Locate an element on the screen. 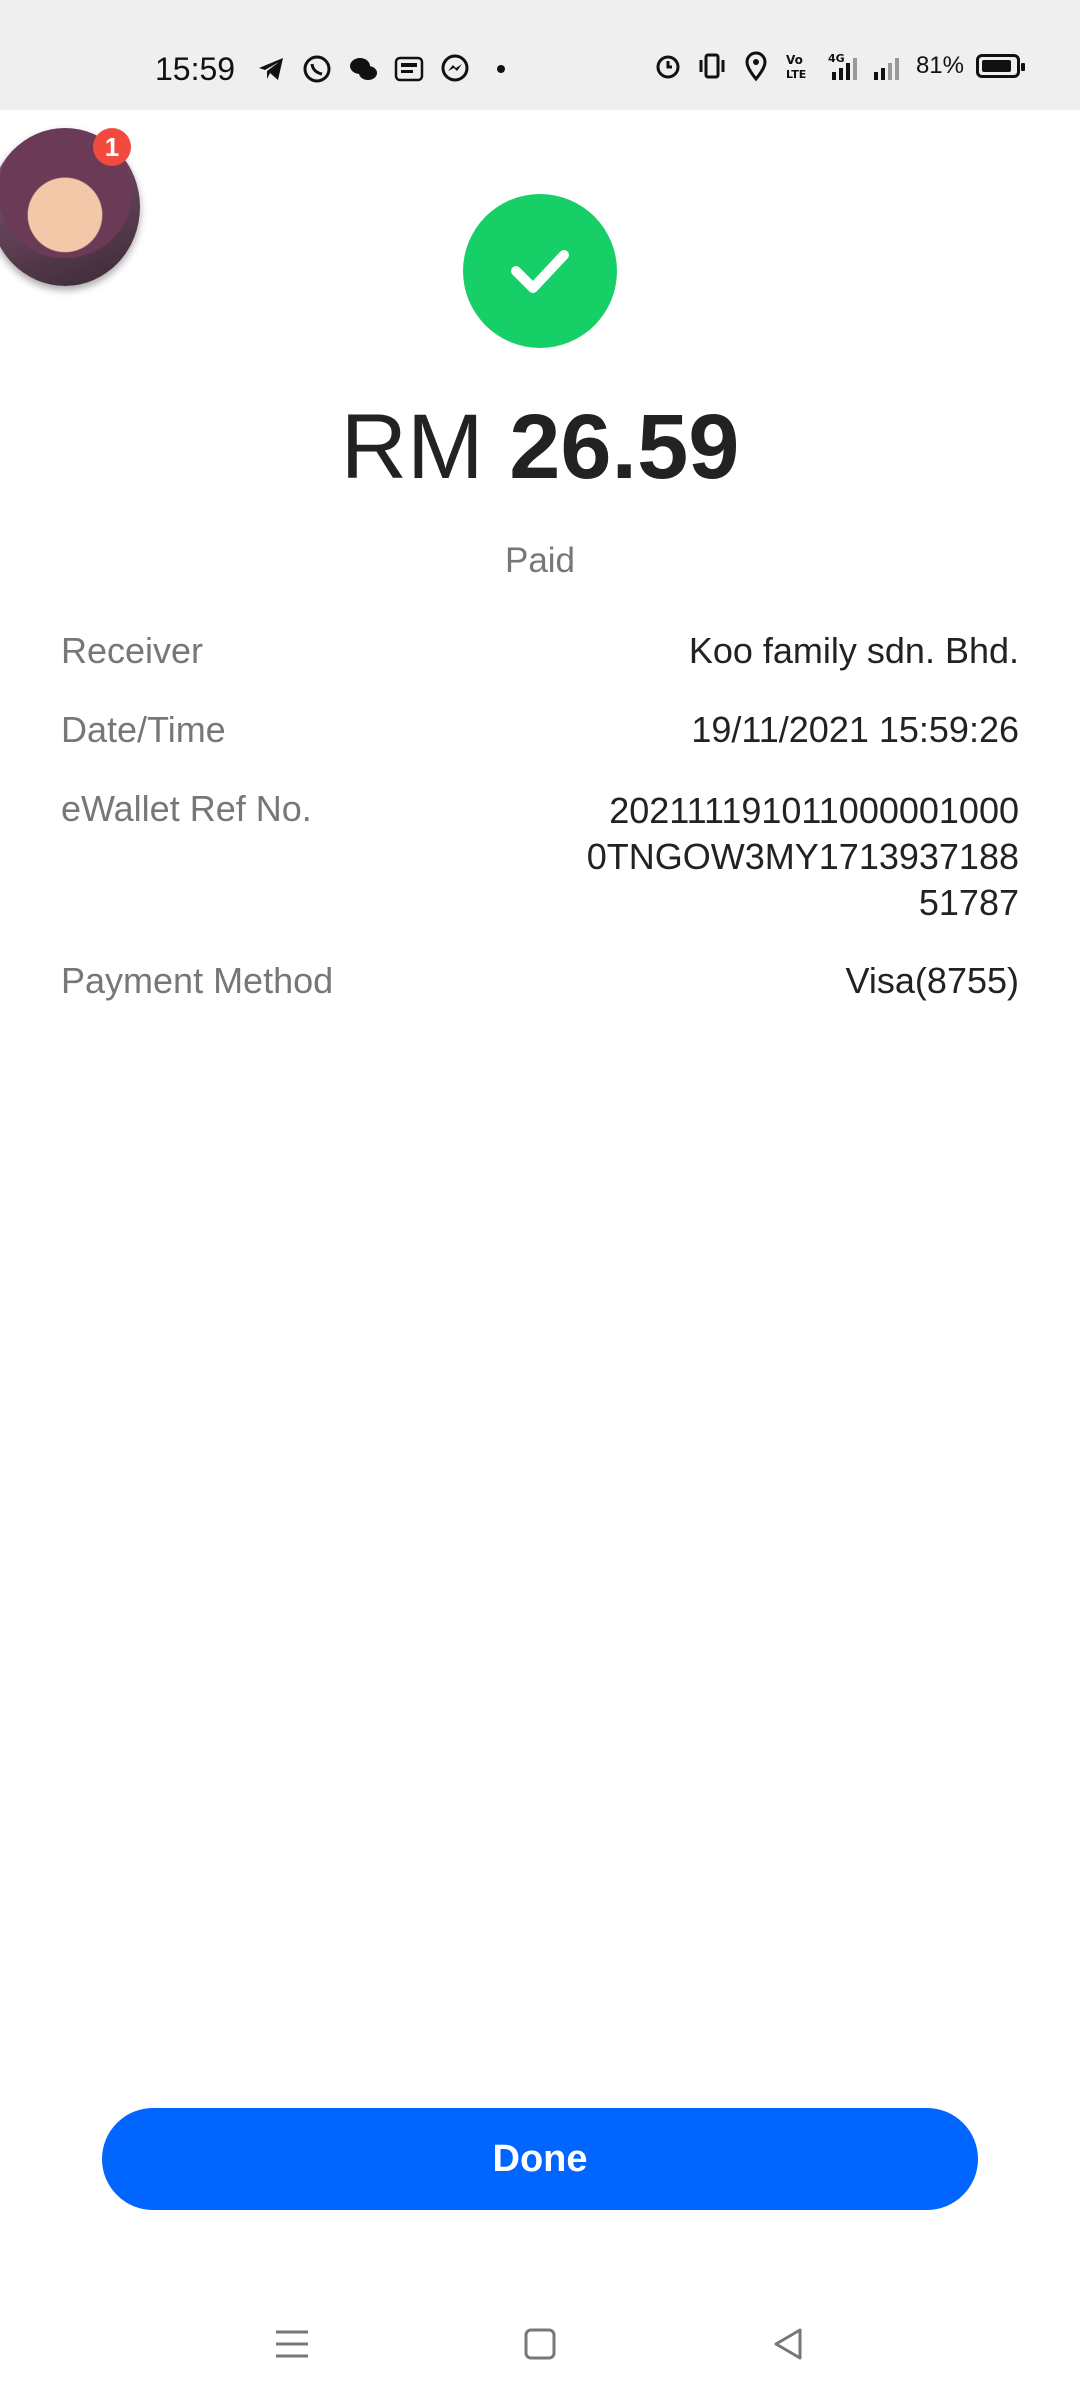 This screenshot has width=1080, height=2400. detail-label: eWallet Ref No. is located at coordinates (186, 808).